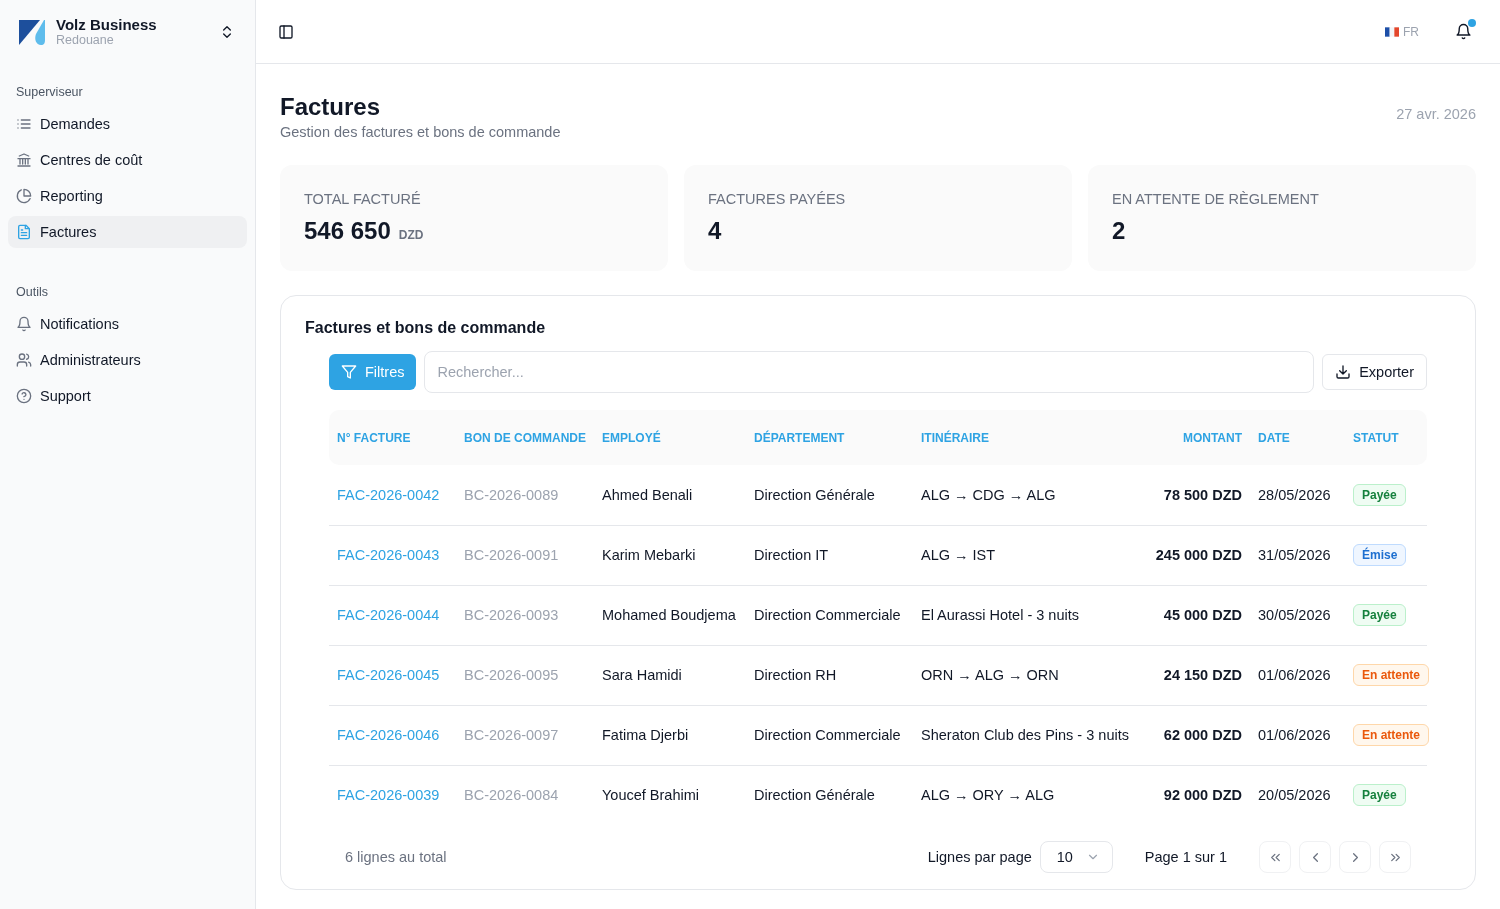 The image size is (1500, 909). I want to click on table-cell: BC-2026-0097, so click(511, 735).